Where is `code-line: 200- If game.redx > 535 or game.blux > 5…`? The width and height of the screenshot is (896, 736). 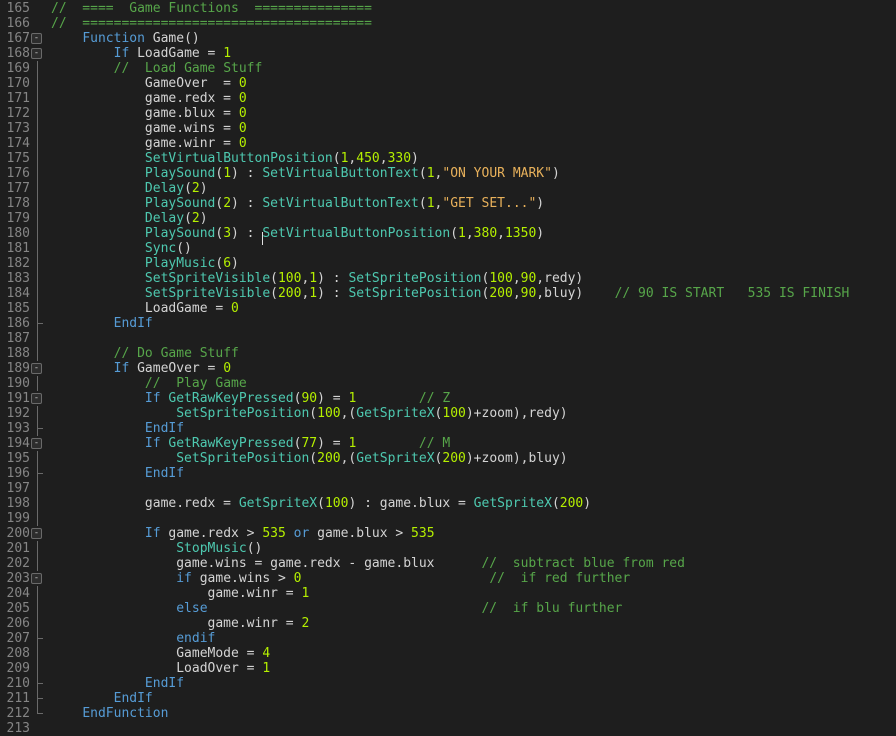 code-line: 200- If game.redx > 535 or game.blux > 5… is located at coordinates (448, 533).